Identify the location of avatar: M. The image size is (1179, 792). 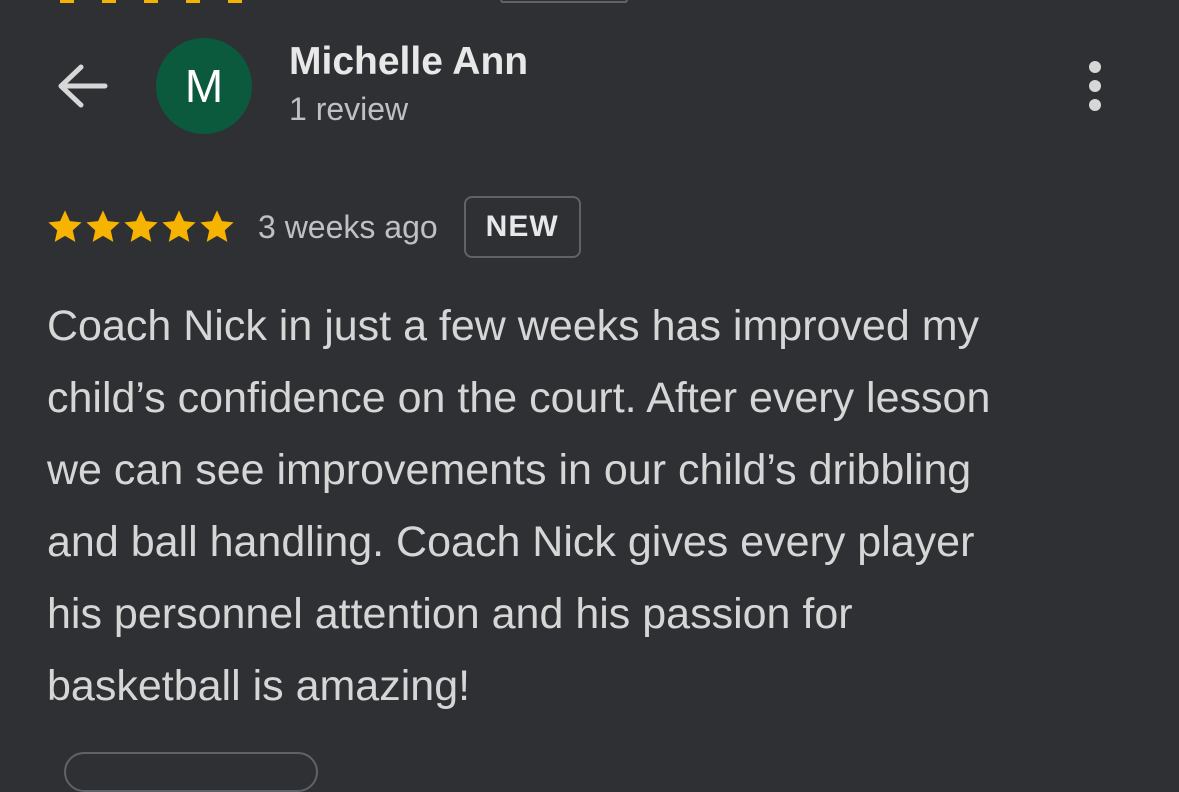
(204, 86).